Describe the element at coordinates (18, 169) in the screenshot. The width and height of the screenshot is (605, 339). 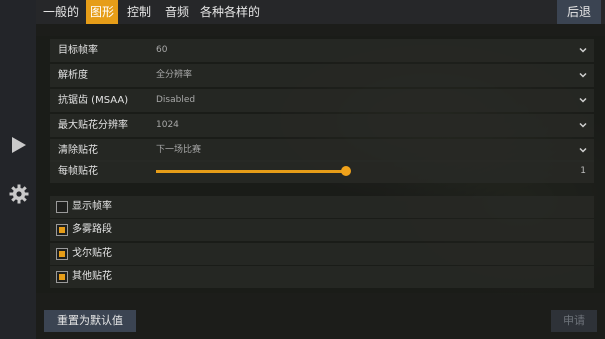
I see `left-sidebar` at that location.